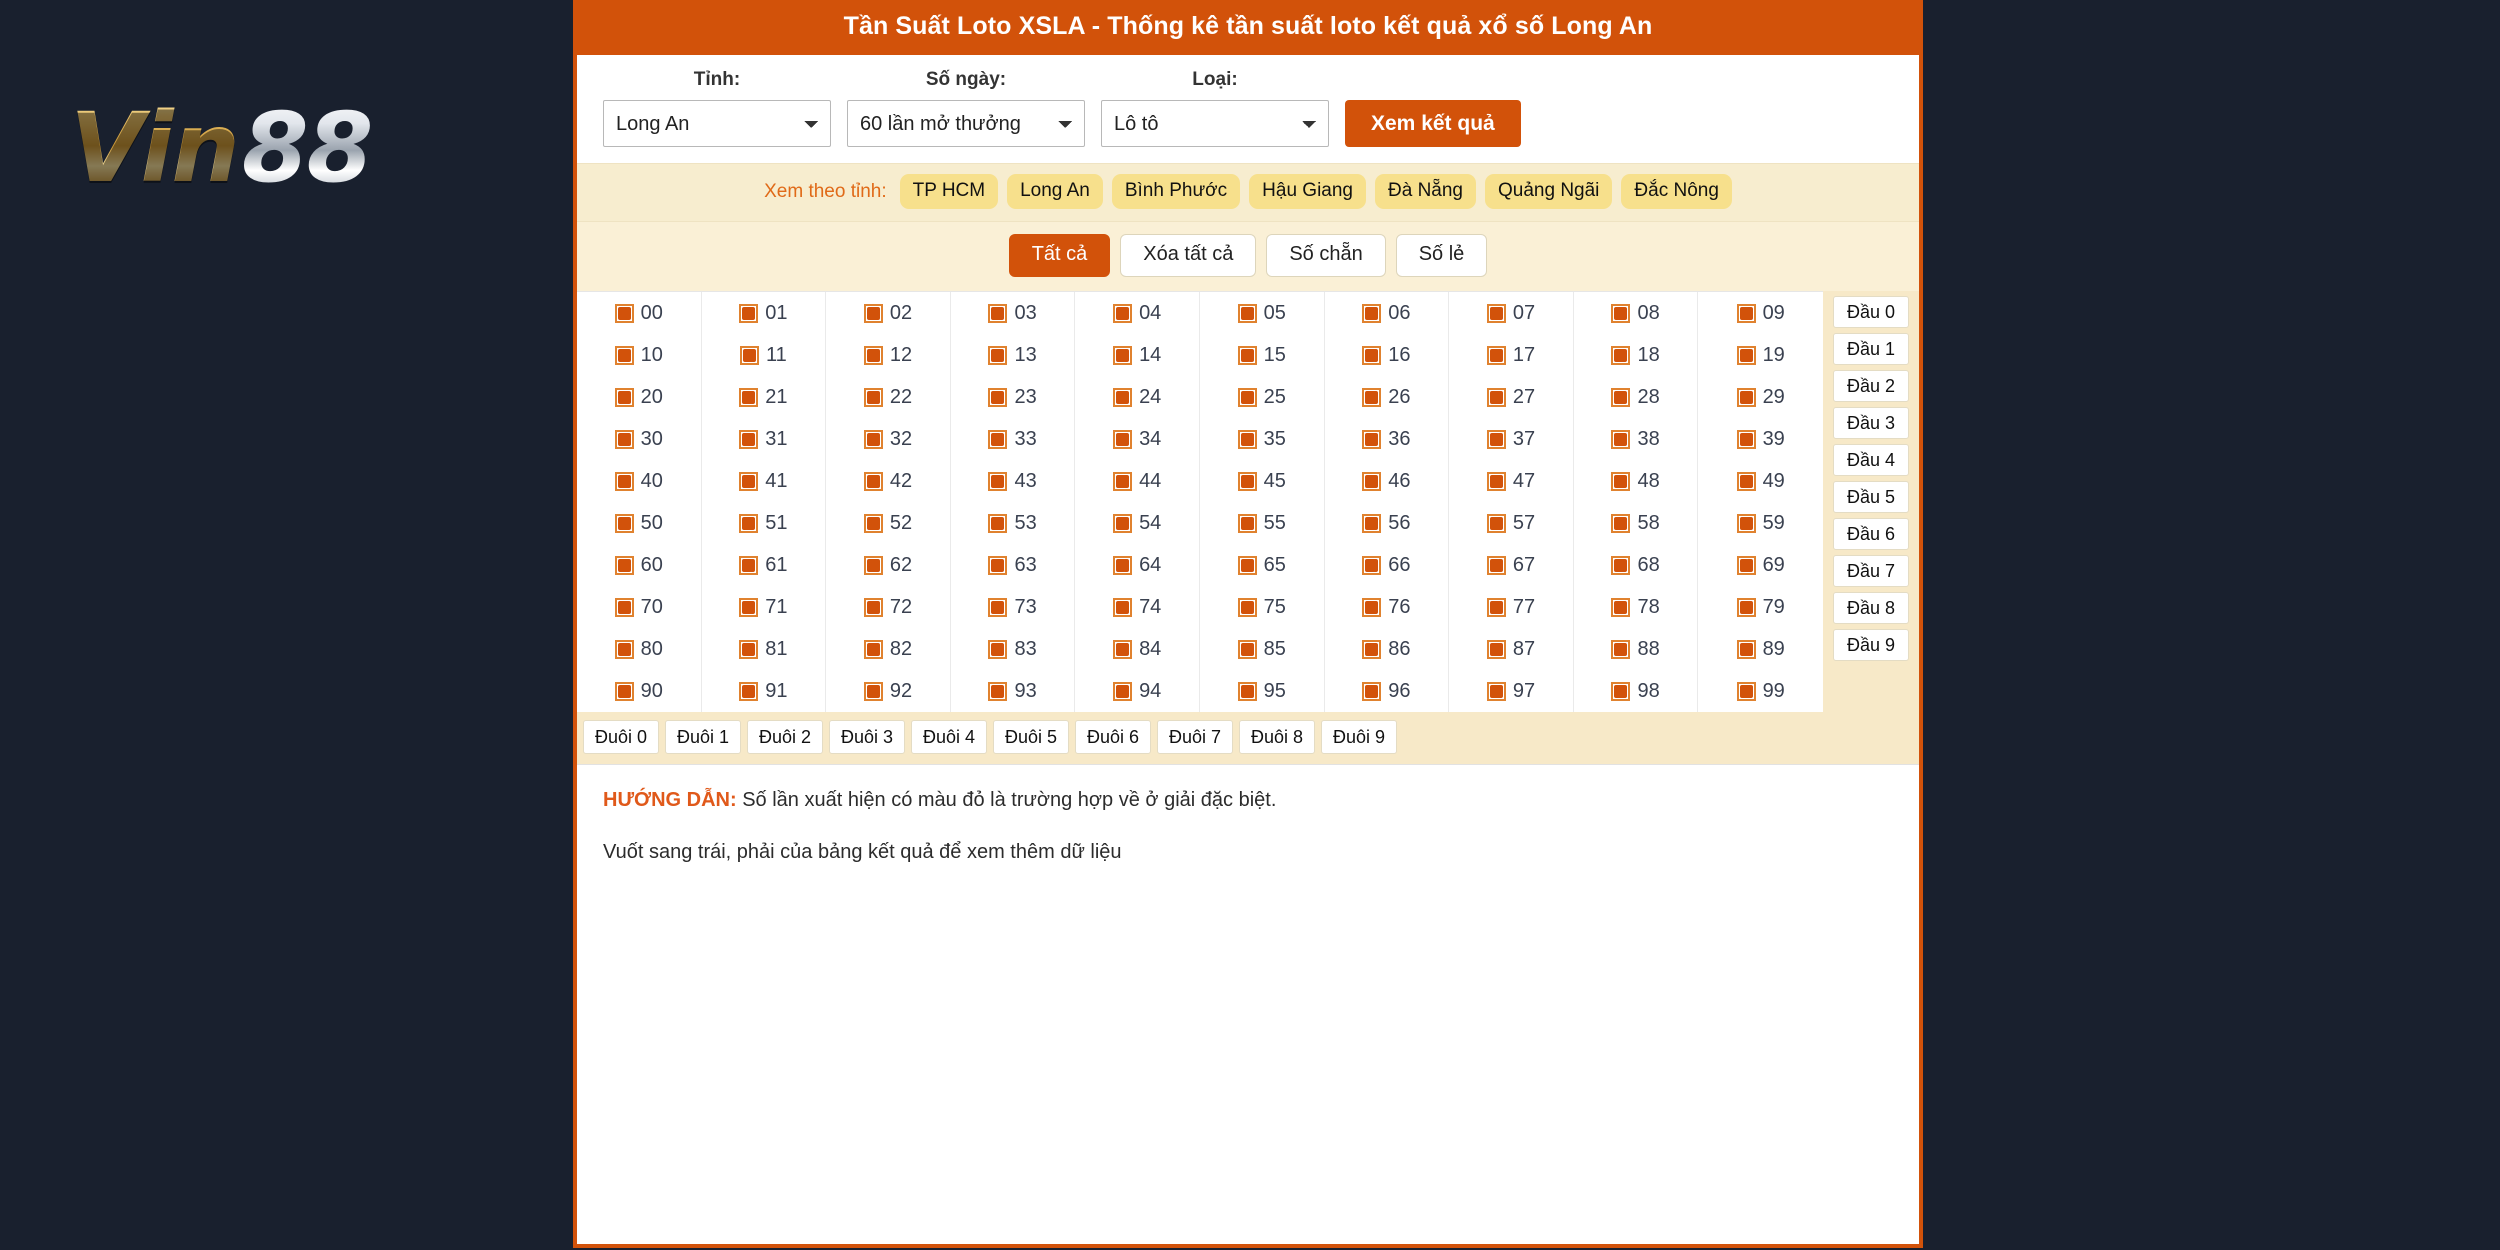  Describe the element at coordinates (1137, 397) in the screenshot. I see `number-cell: 24` at that location.